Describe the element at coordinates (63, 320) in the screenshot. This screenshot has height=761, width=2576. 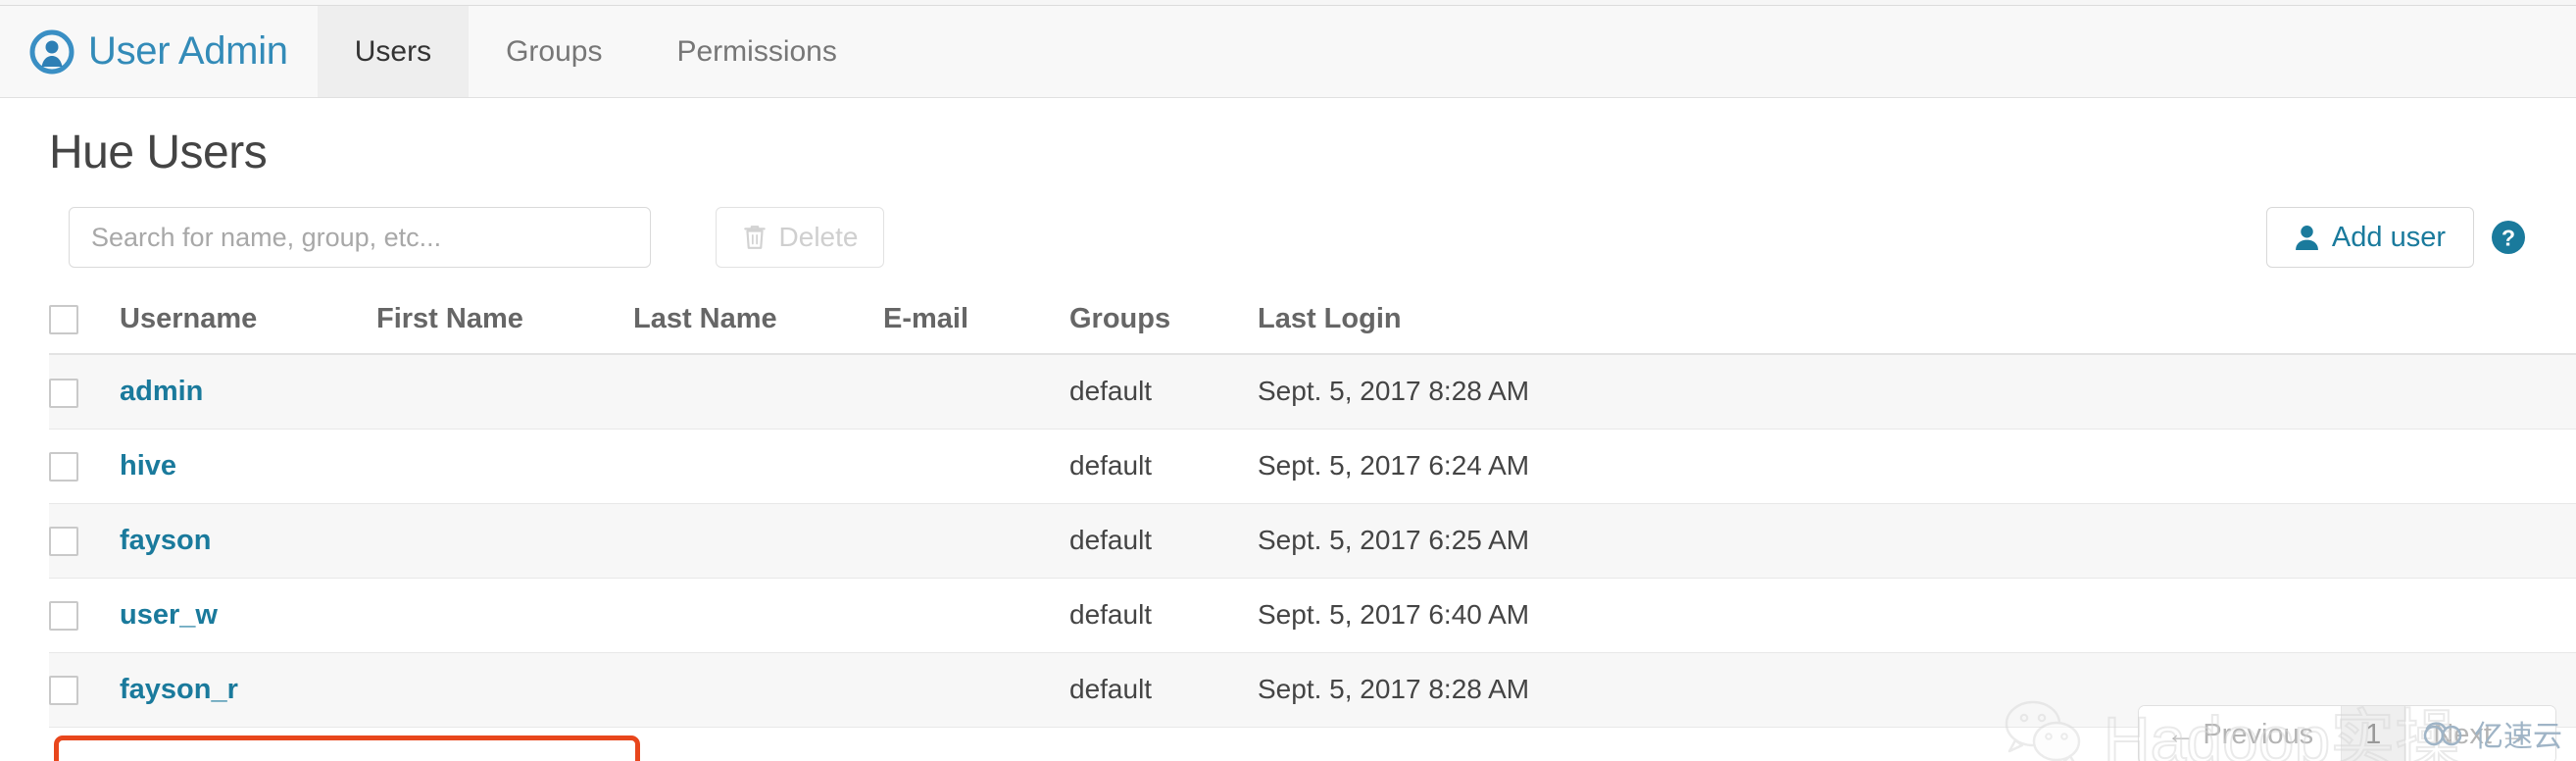
I see `select-all-checkbox` at that location.